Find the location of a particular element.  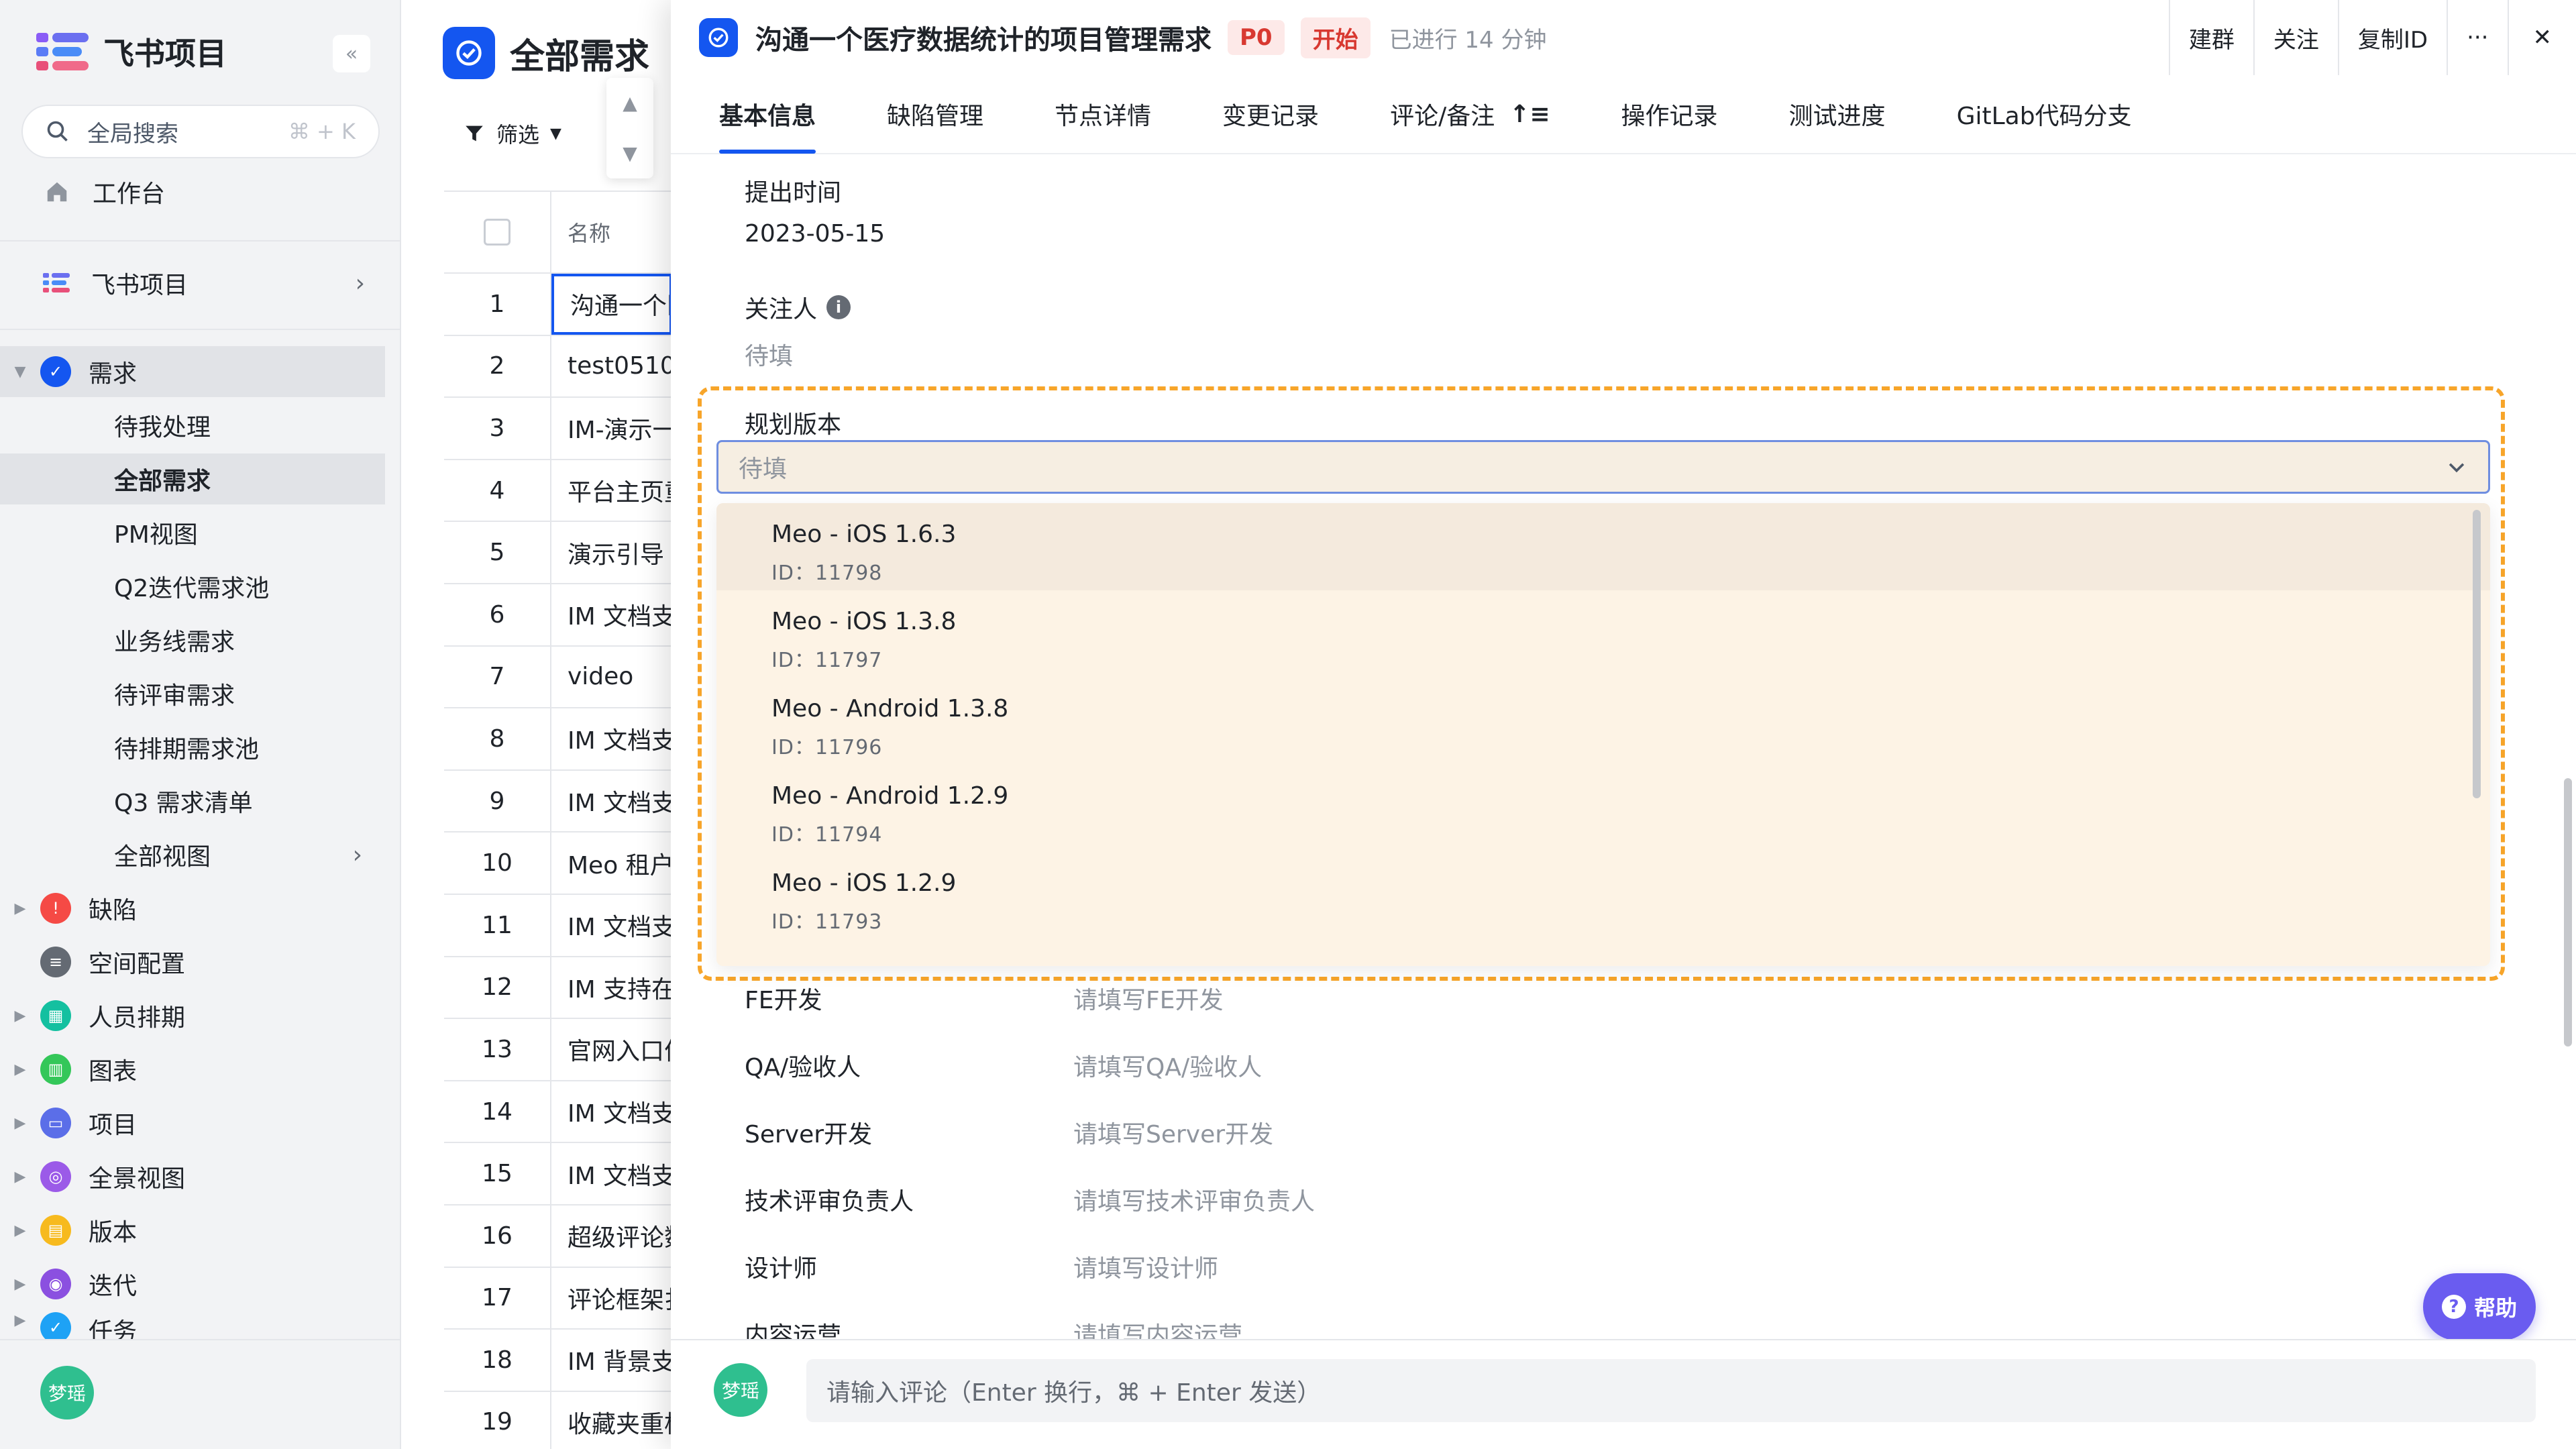

sidebar-item-space-config: ≡ 空间配置 is located at coordinates (192, 961).